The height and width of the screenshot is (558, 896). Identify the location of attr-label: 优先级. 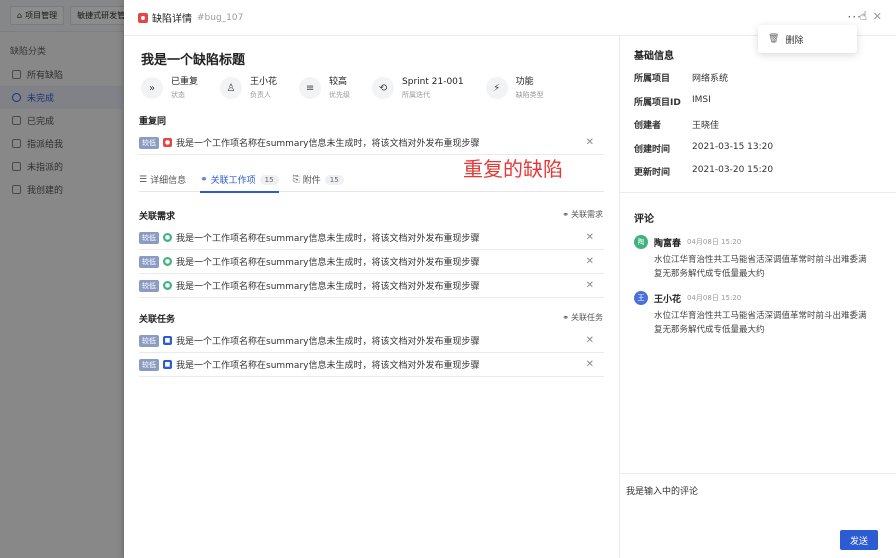
(340, 95).